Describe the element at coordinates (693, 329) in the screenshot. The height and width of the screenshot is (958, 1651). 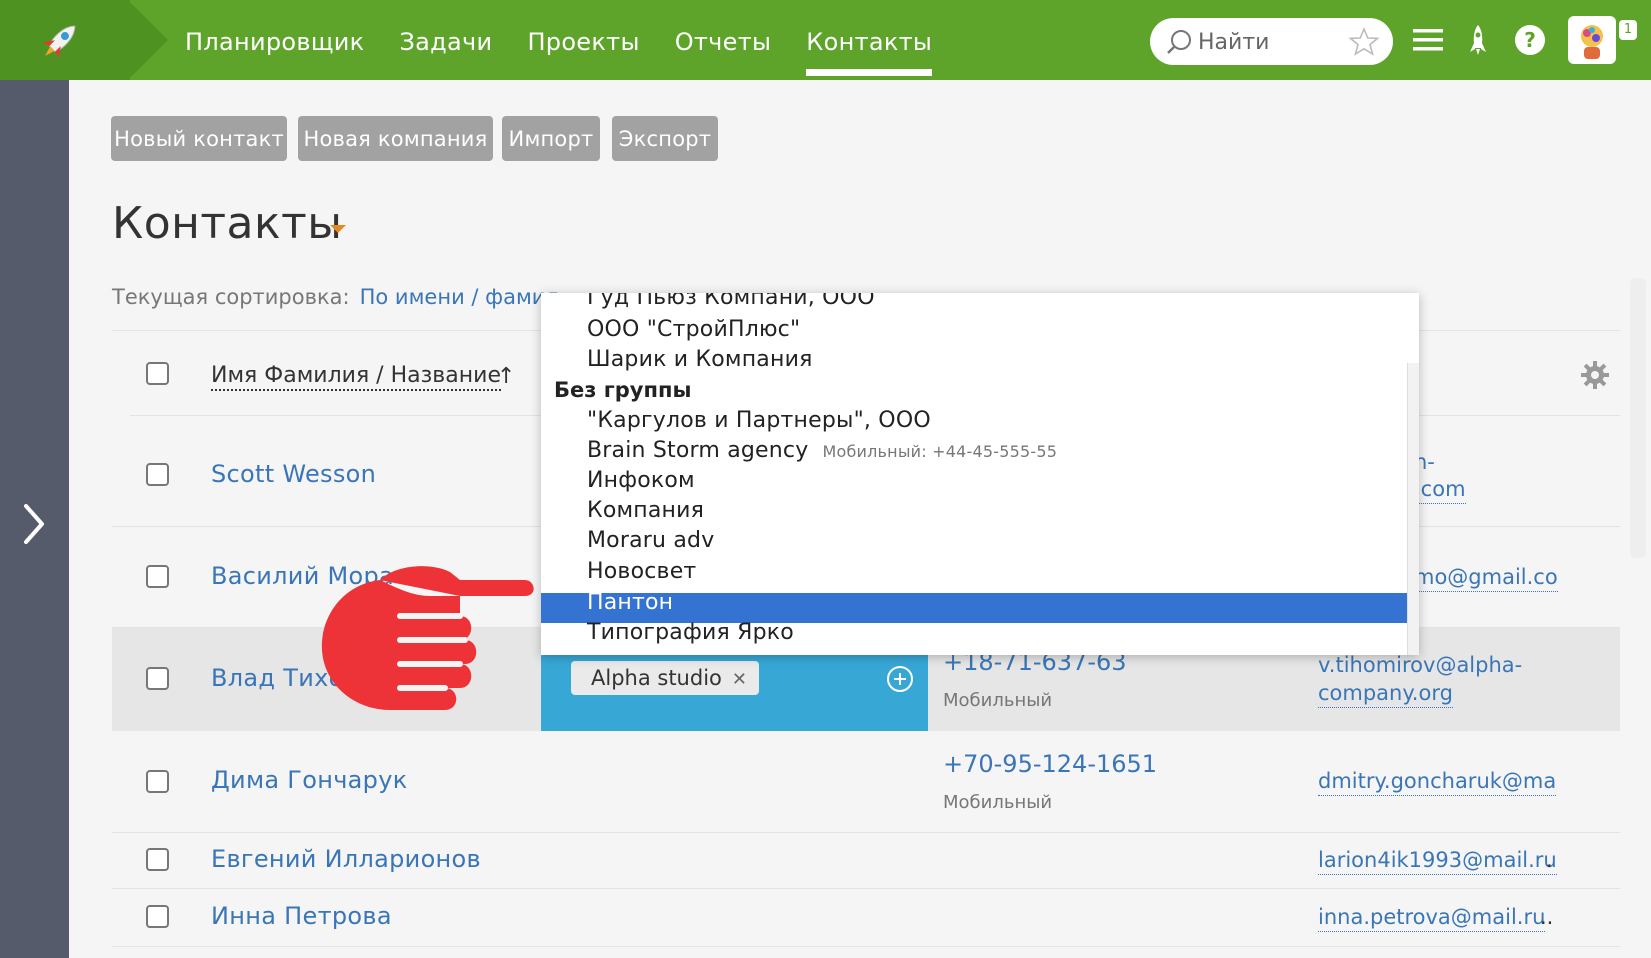
I see `dropdown-option: ООО "СтройПлюс"` at that location.